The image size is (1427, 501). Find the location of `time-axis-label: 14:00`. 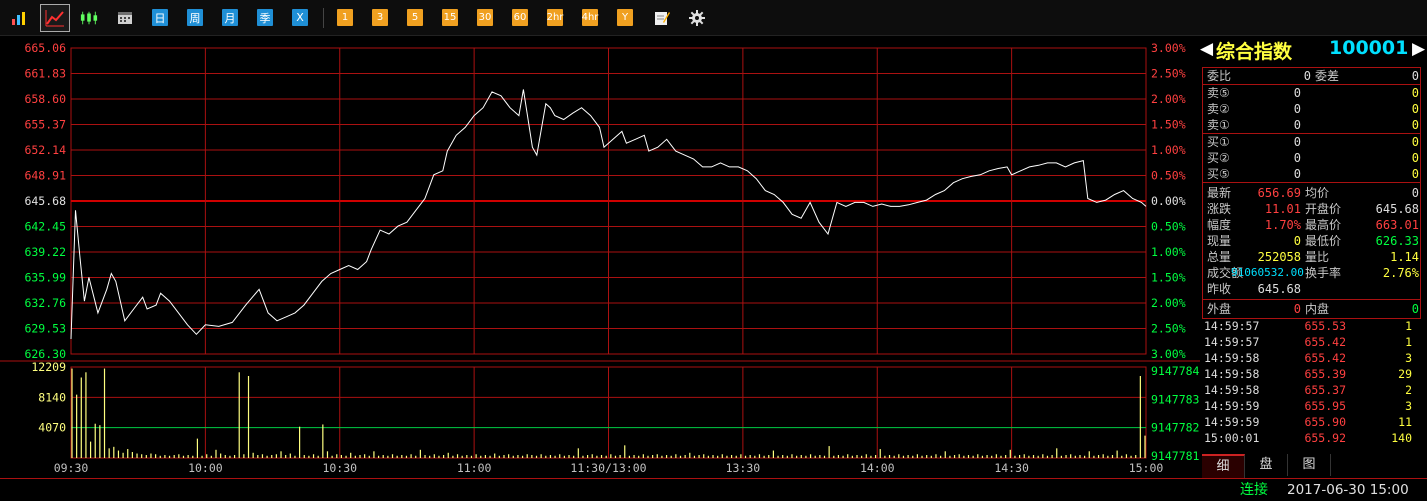

time-axis-label: 14:00 is located at coordinates (877, 468).